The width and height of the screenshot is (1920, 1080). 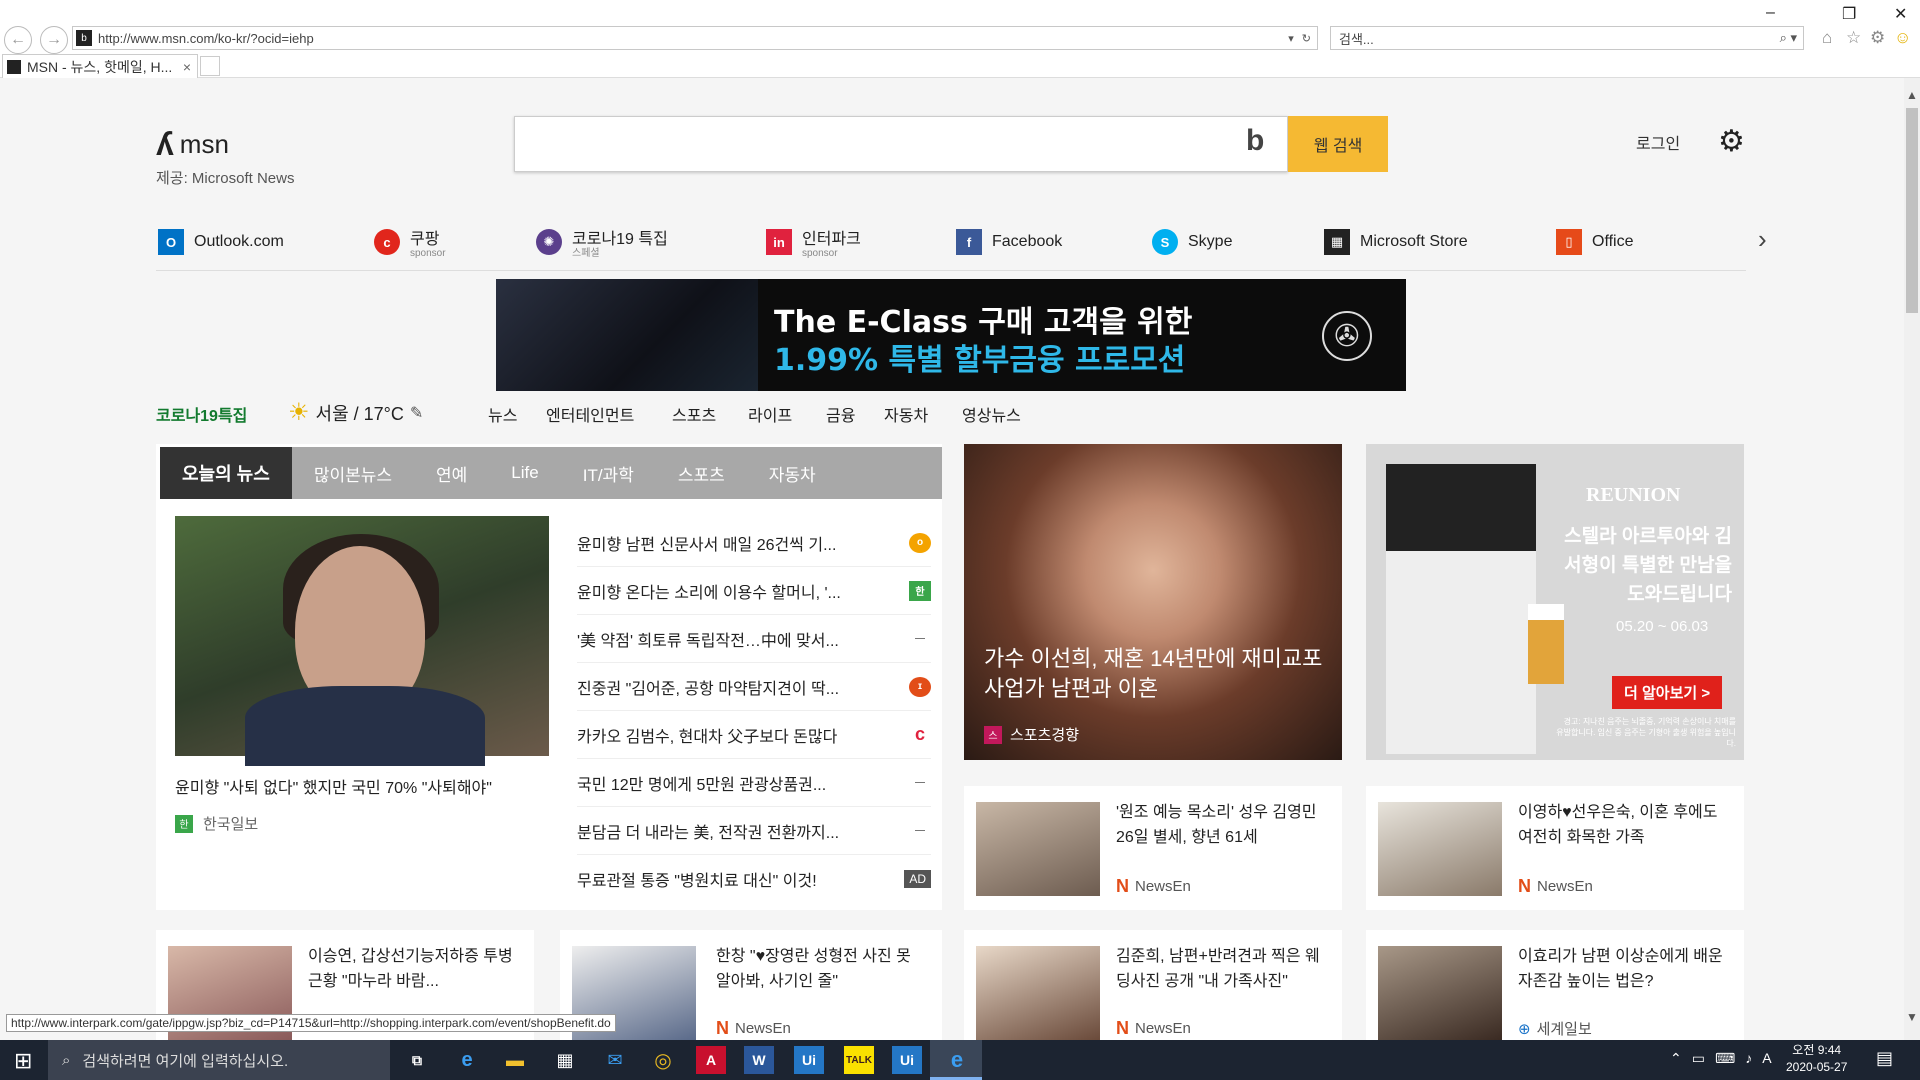 What do you see at coordinates (663, 1060) in the screenshot?
I see `chrome-icon: ◎` at bounding box center [663, 1060].